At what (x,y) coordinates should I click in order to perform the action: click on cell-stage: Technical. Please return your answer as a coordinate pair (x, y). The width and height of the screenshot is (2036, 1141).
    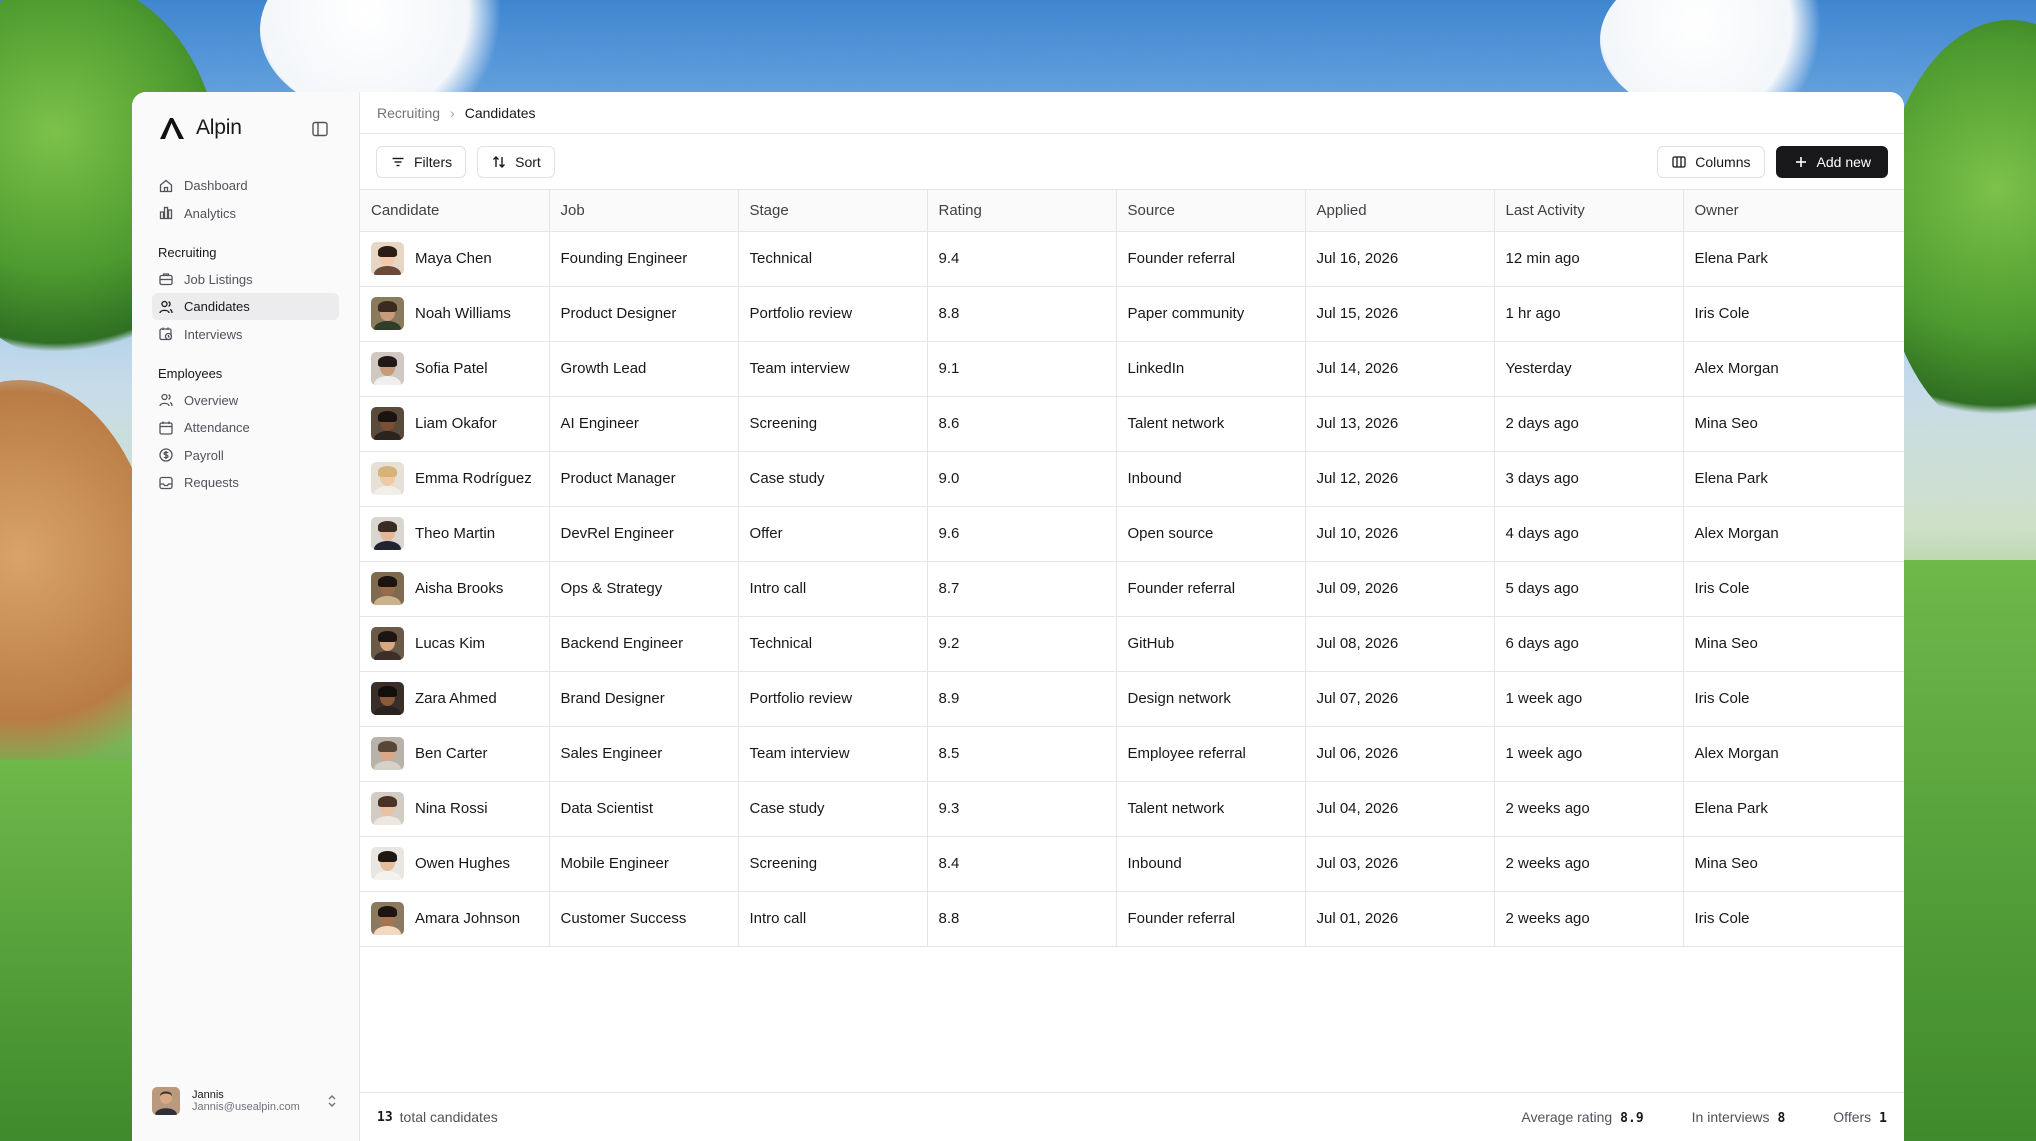
    Looking at the image, I should click on (833, 644).